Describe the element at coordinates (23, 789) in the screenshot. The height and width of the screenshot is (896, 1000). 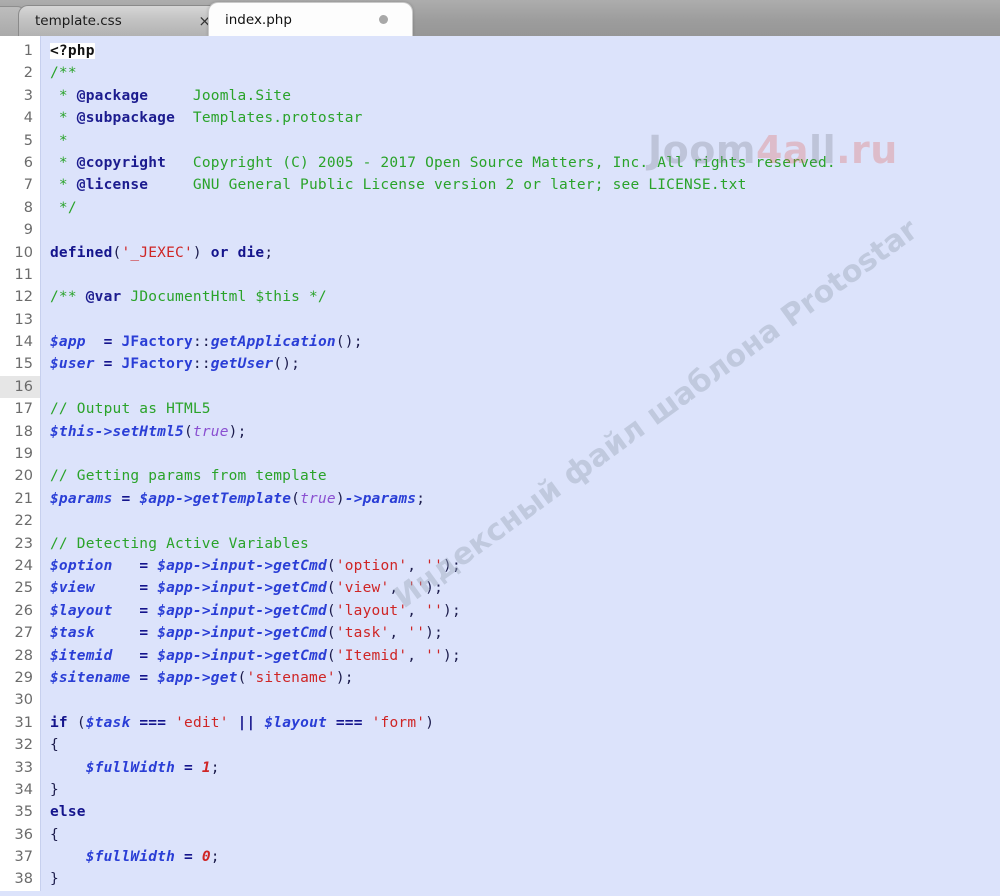
I see `line-number: 34` at that location.